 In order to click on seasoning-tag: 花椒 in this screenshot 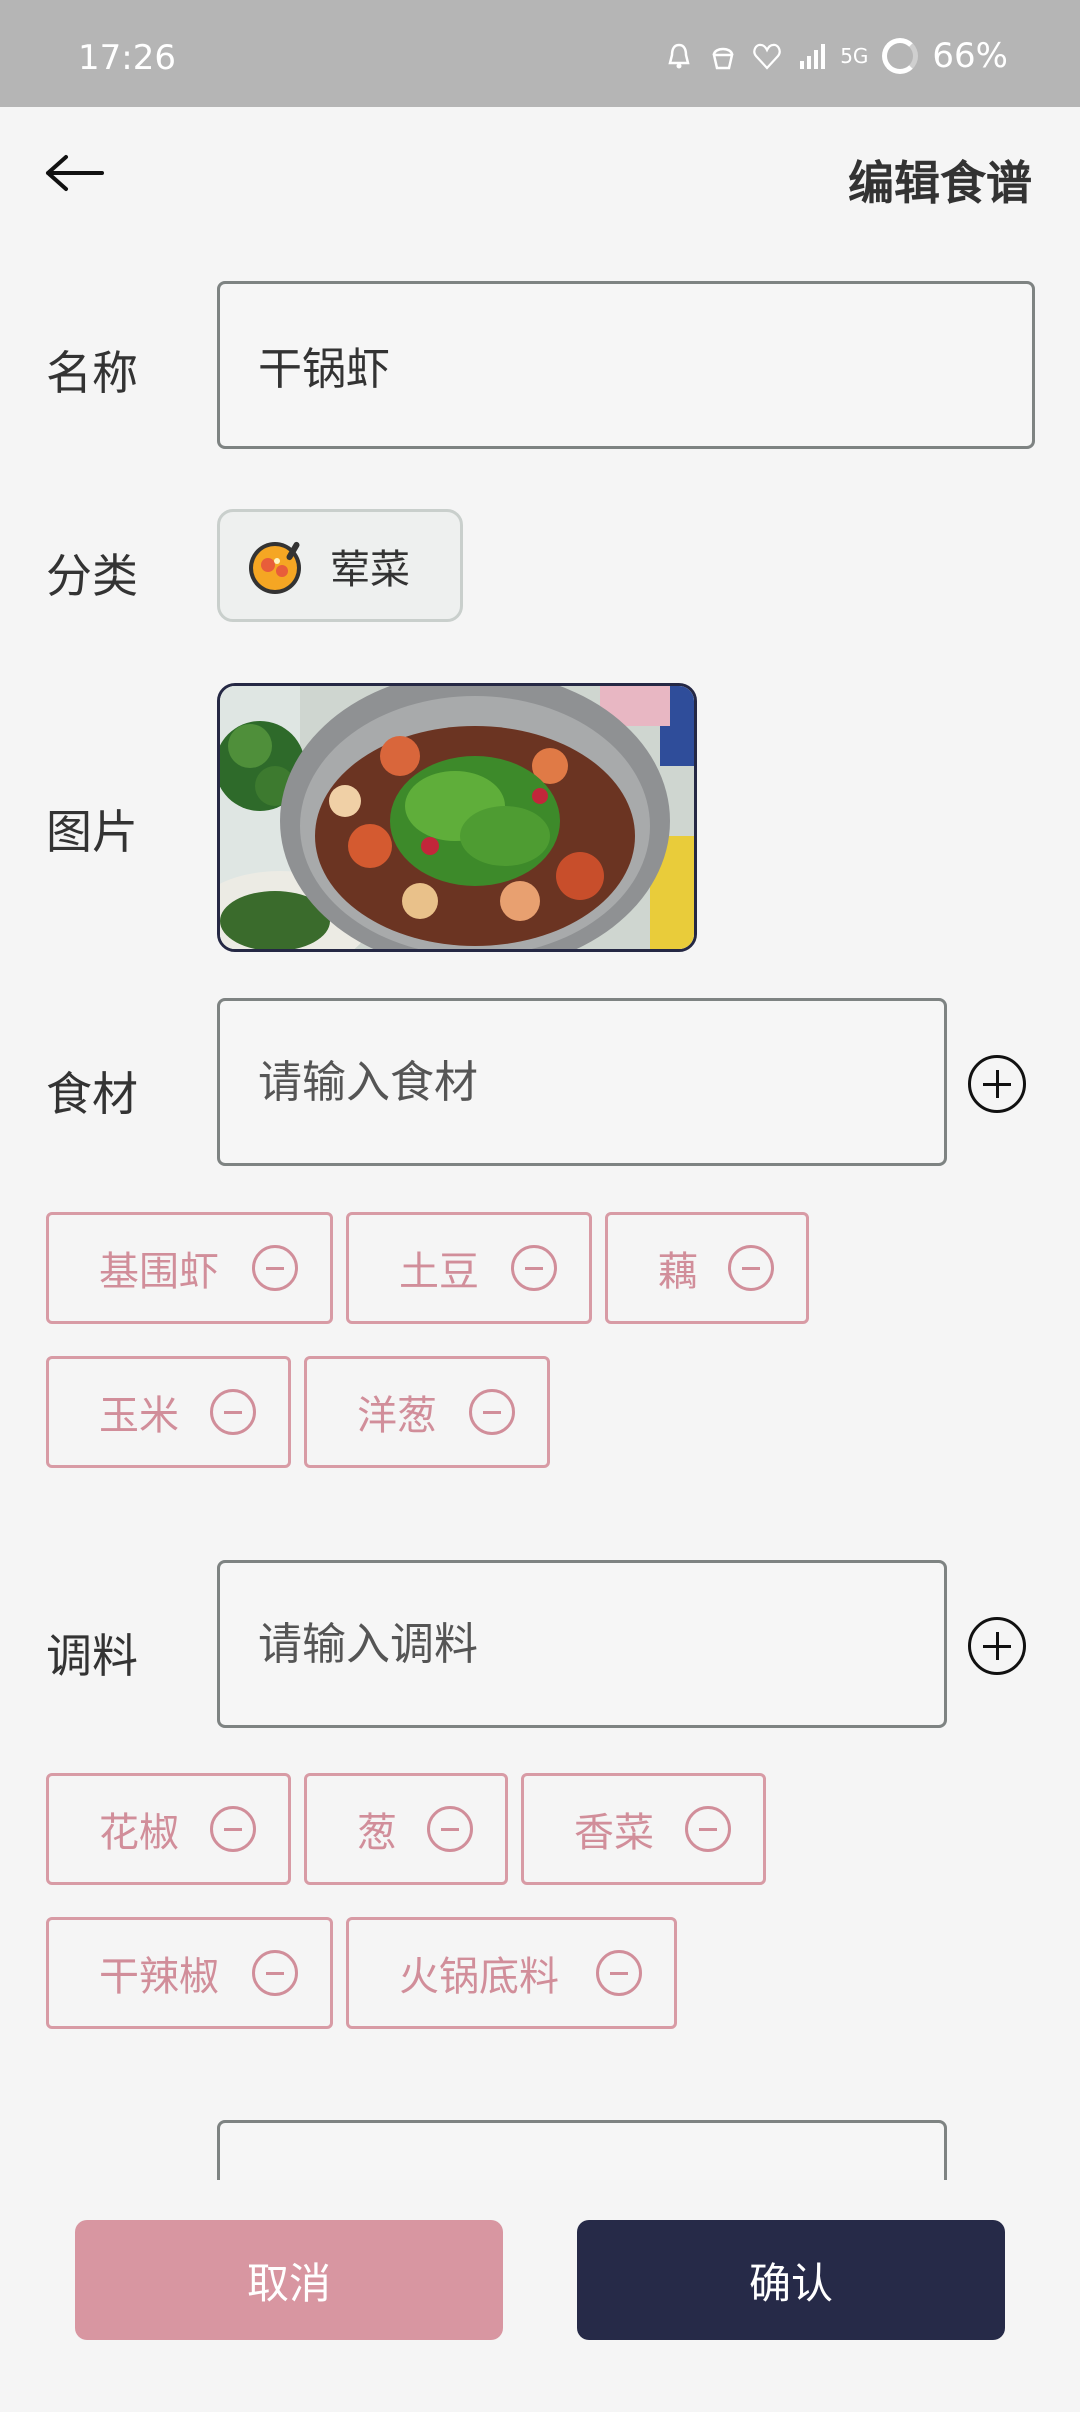, I will do `click(168, 1829)`.